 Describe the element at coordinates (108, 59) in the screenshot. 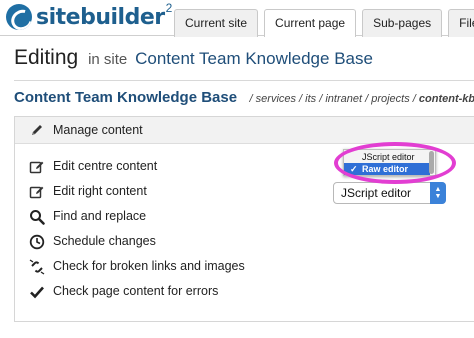

I see `page-title-in-site: in site` at that location.